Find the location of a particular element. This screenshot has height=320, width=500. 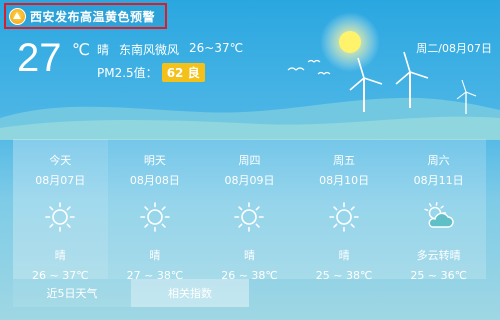

forecast-day-name: 周四 is located at coordinates (249, 160).